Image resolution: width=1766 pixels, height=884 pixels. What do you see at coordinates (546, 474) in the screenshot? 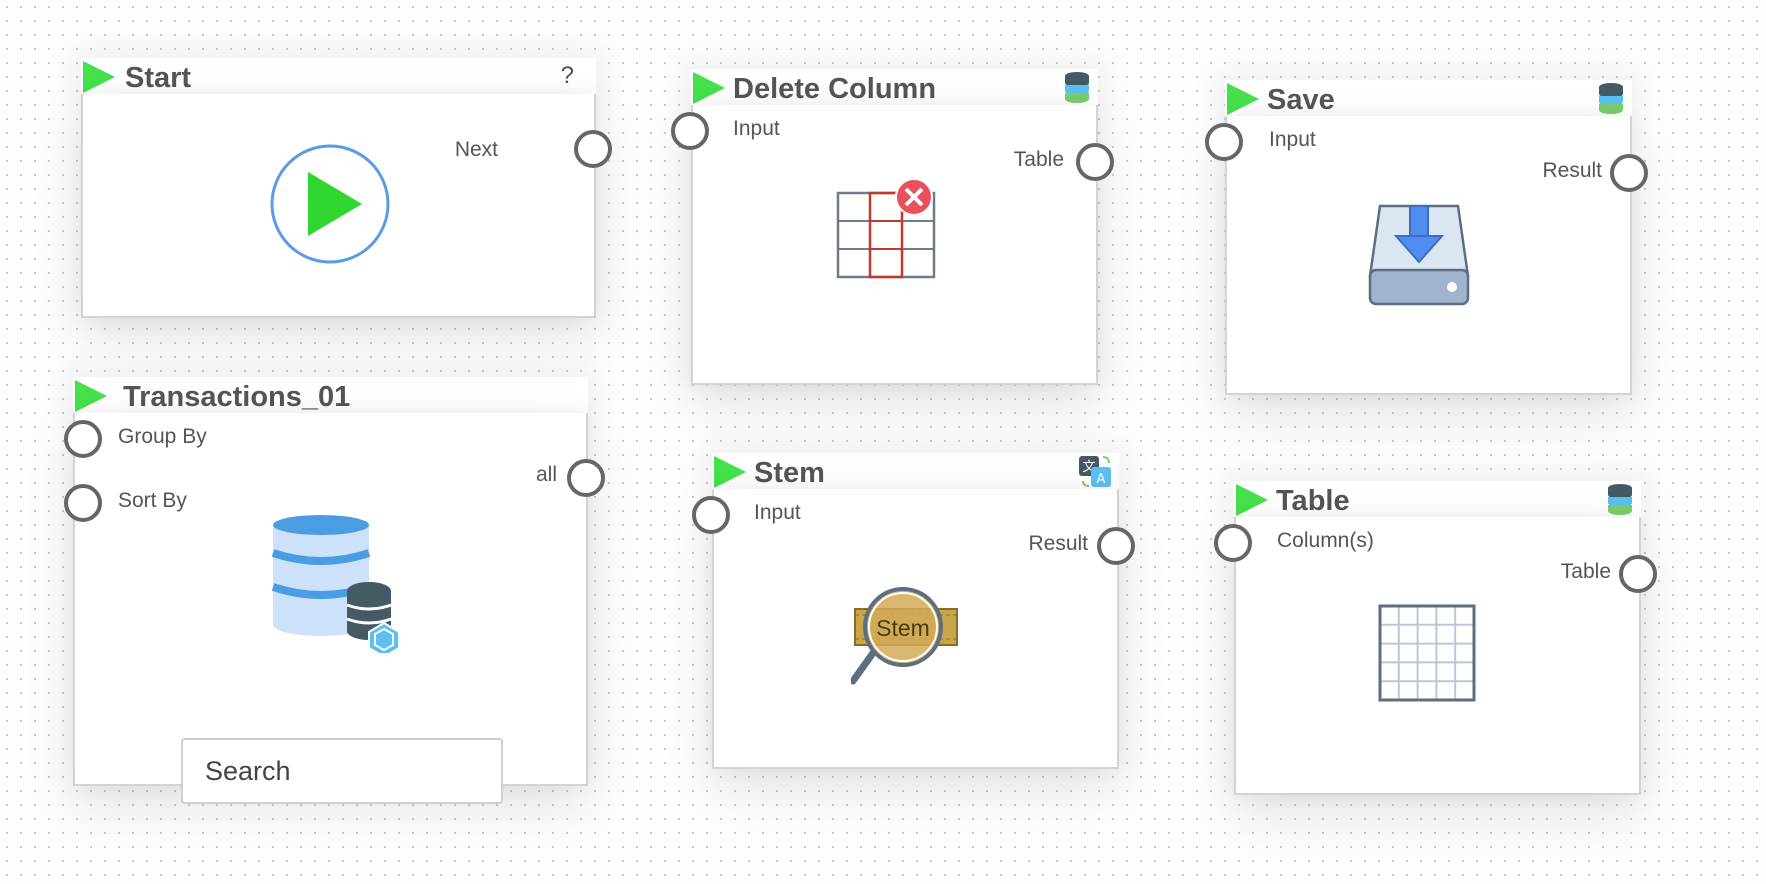
I see `port-label-all: all` at bounding box center [546, 474].